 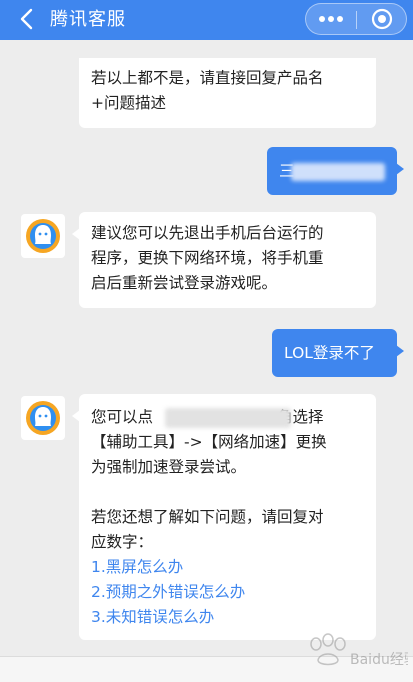 I want to click on baidu-jingyan-watermark: Baidu经验, so click(x=355, y=648).